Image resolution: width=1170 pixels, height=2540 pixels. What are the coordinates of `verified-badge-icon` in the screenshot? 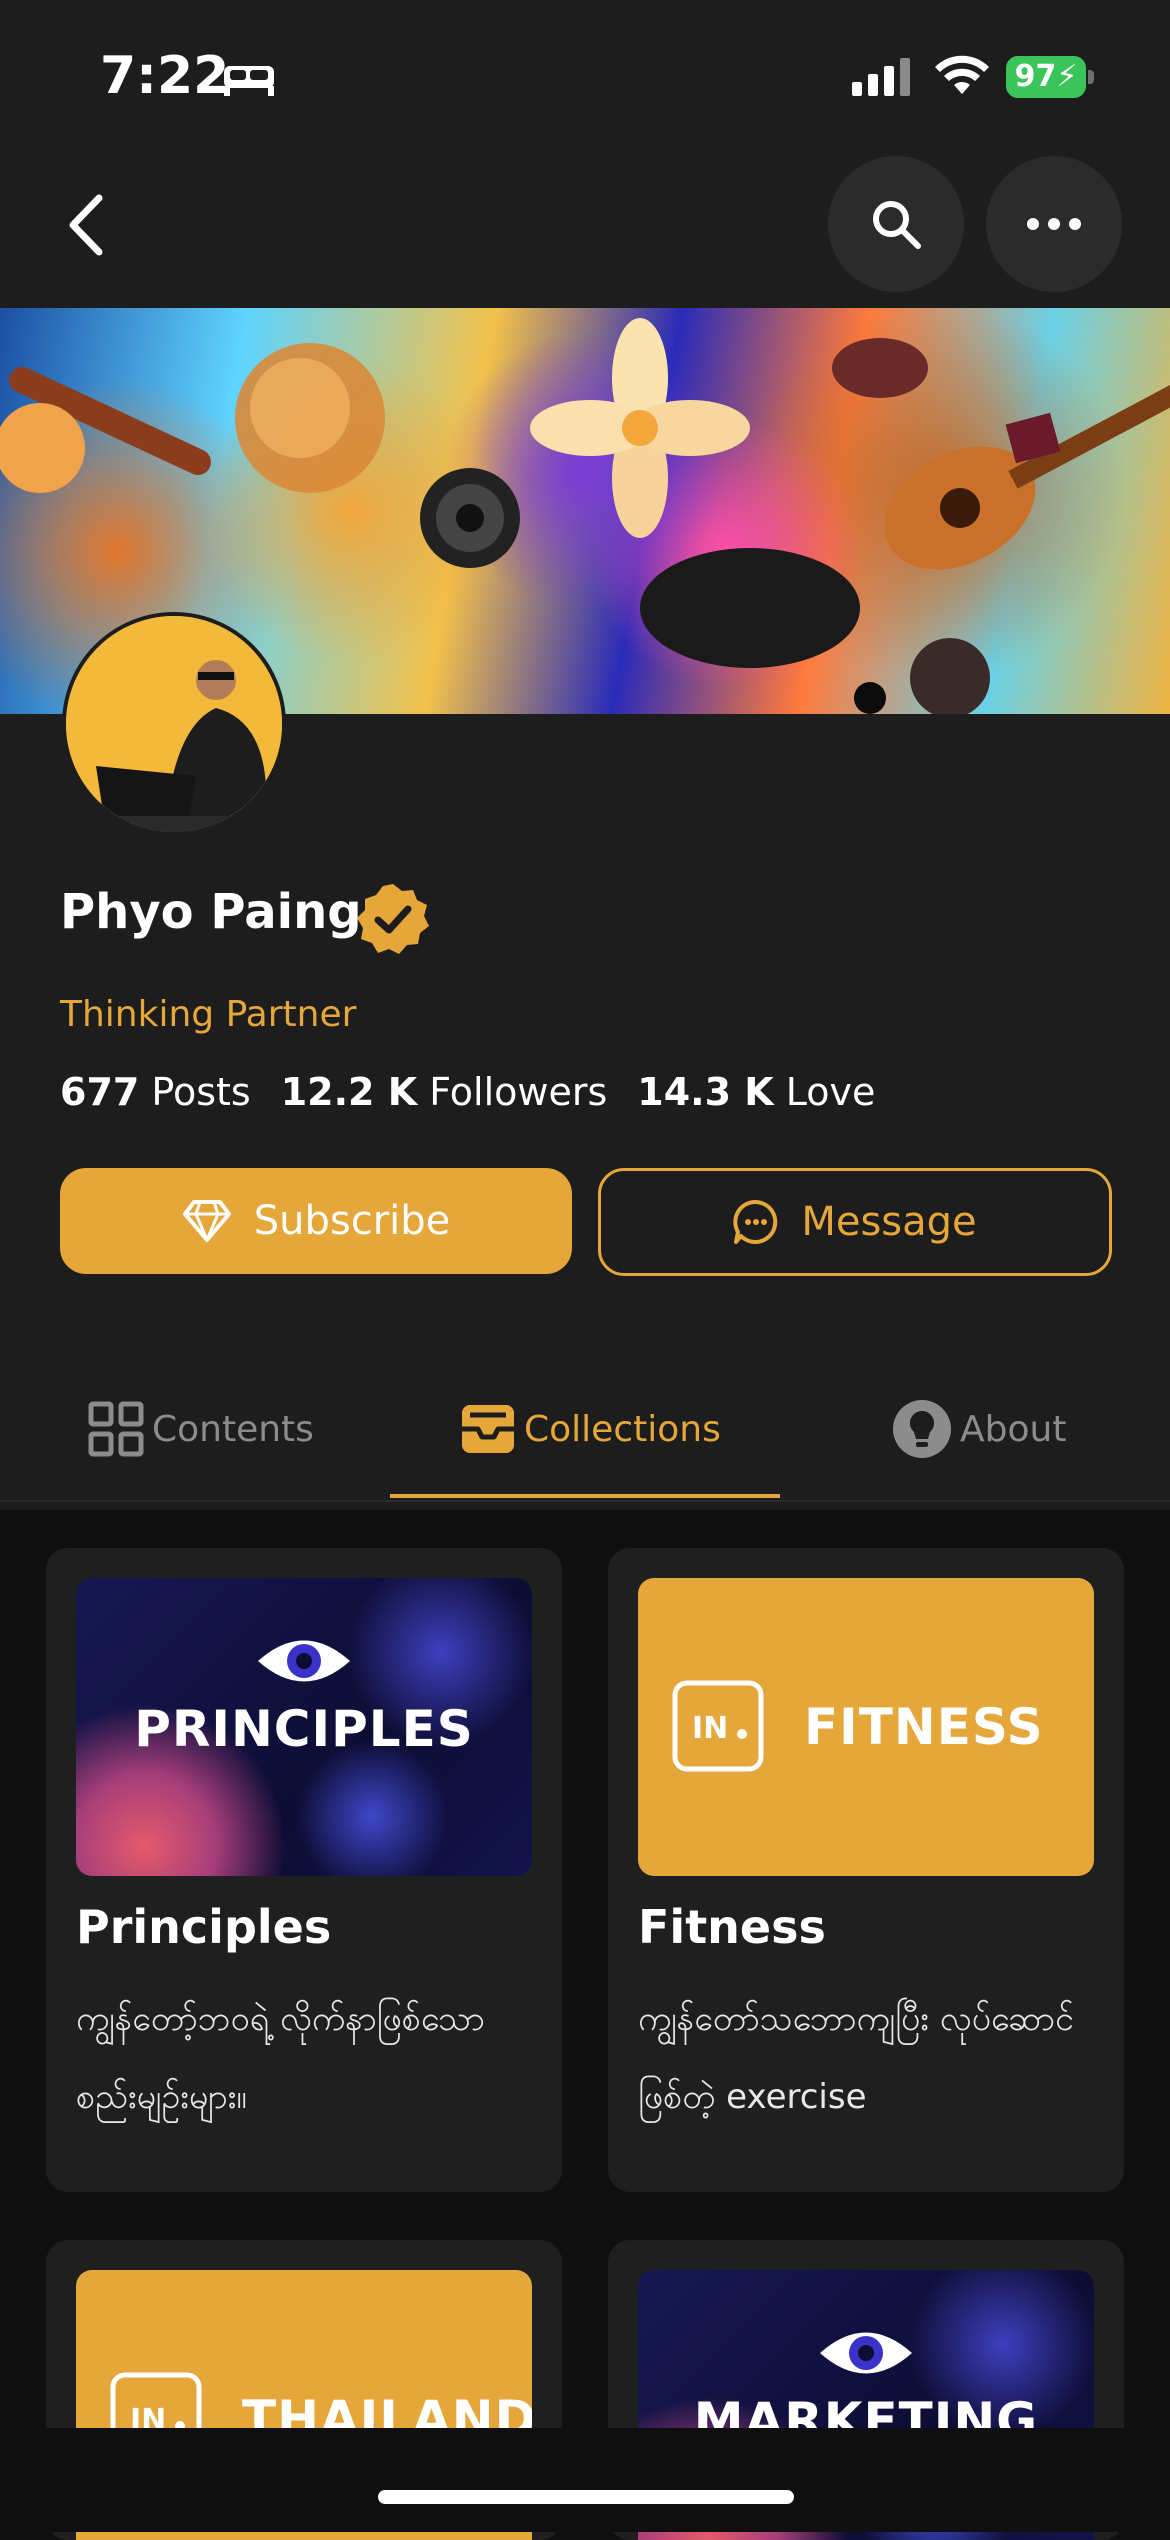 It's located at (393, 921).